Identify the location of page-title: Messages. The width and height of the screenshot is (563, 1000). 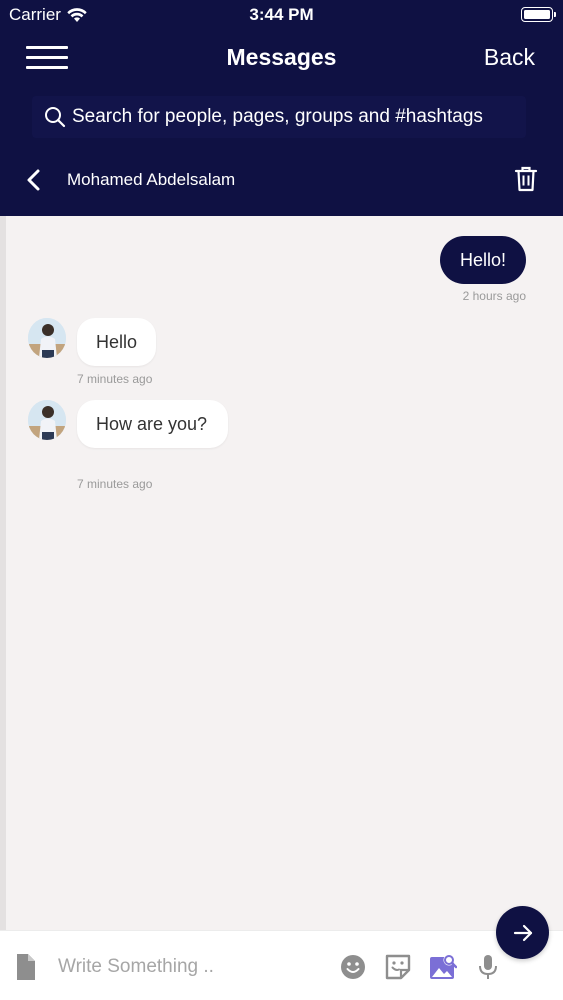
(281, 57).